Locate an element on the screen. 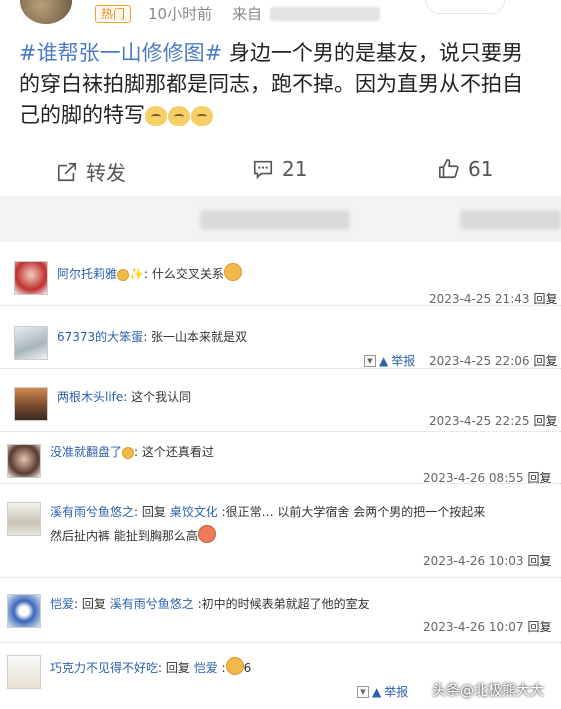 Image resolution: width=561 pixels, height=709 pixels. comment-username: 67373的大笨蛋 is located at coordinates (100, 337).